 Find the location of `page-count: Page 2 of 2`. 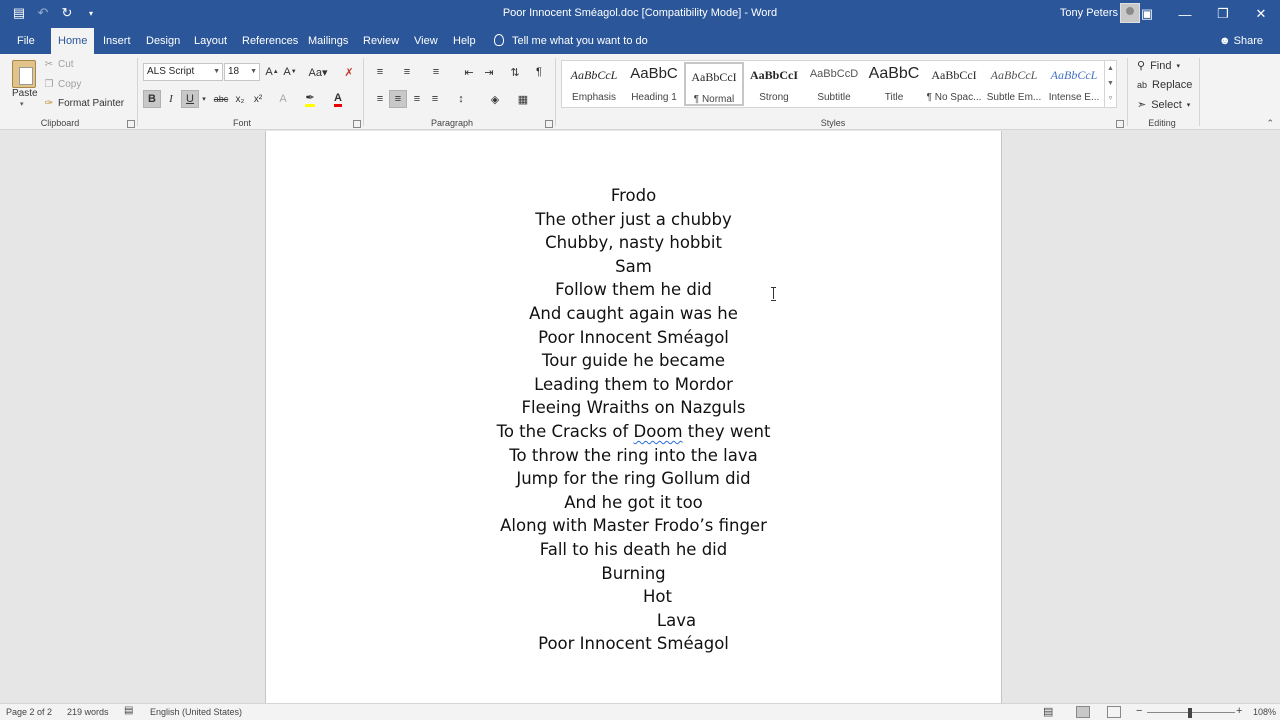

page-count: Page 2 of 2 is located at coordinates (29, 712).